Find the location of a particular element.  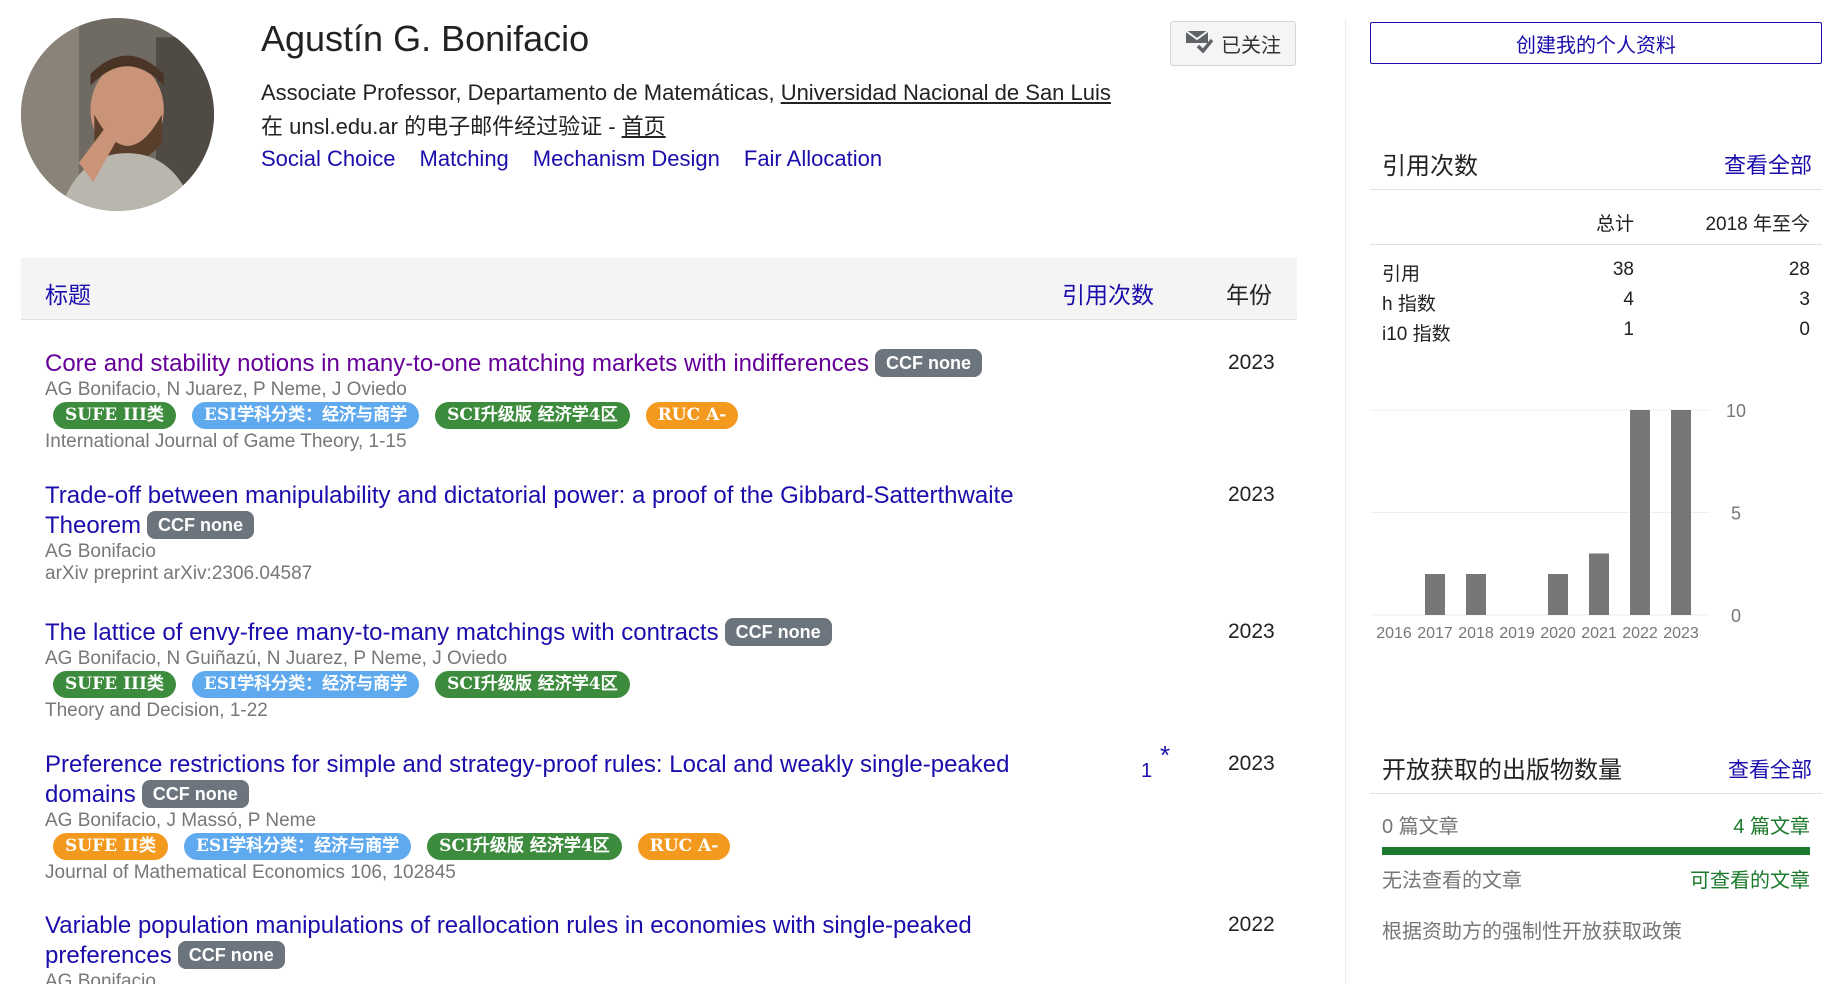

verified-email: 在 unsl.edu.ar 的电子邮件经过验证 - 首页 is located at coordinates (463, 125).